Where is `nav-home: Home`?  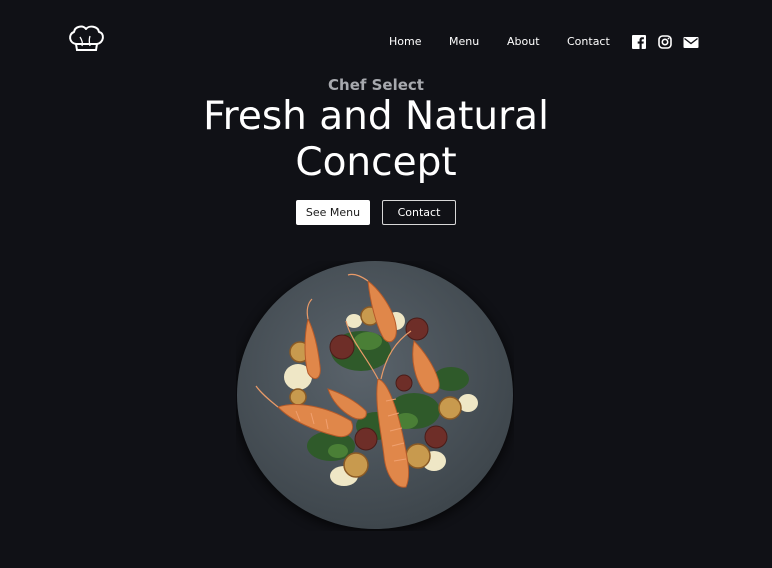 nav-home: Home is located at coordinates (405, 41).